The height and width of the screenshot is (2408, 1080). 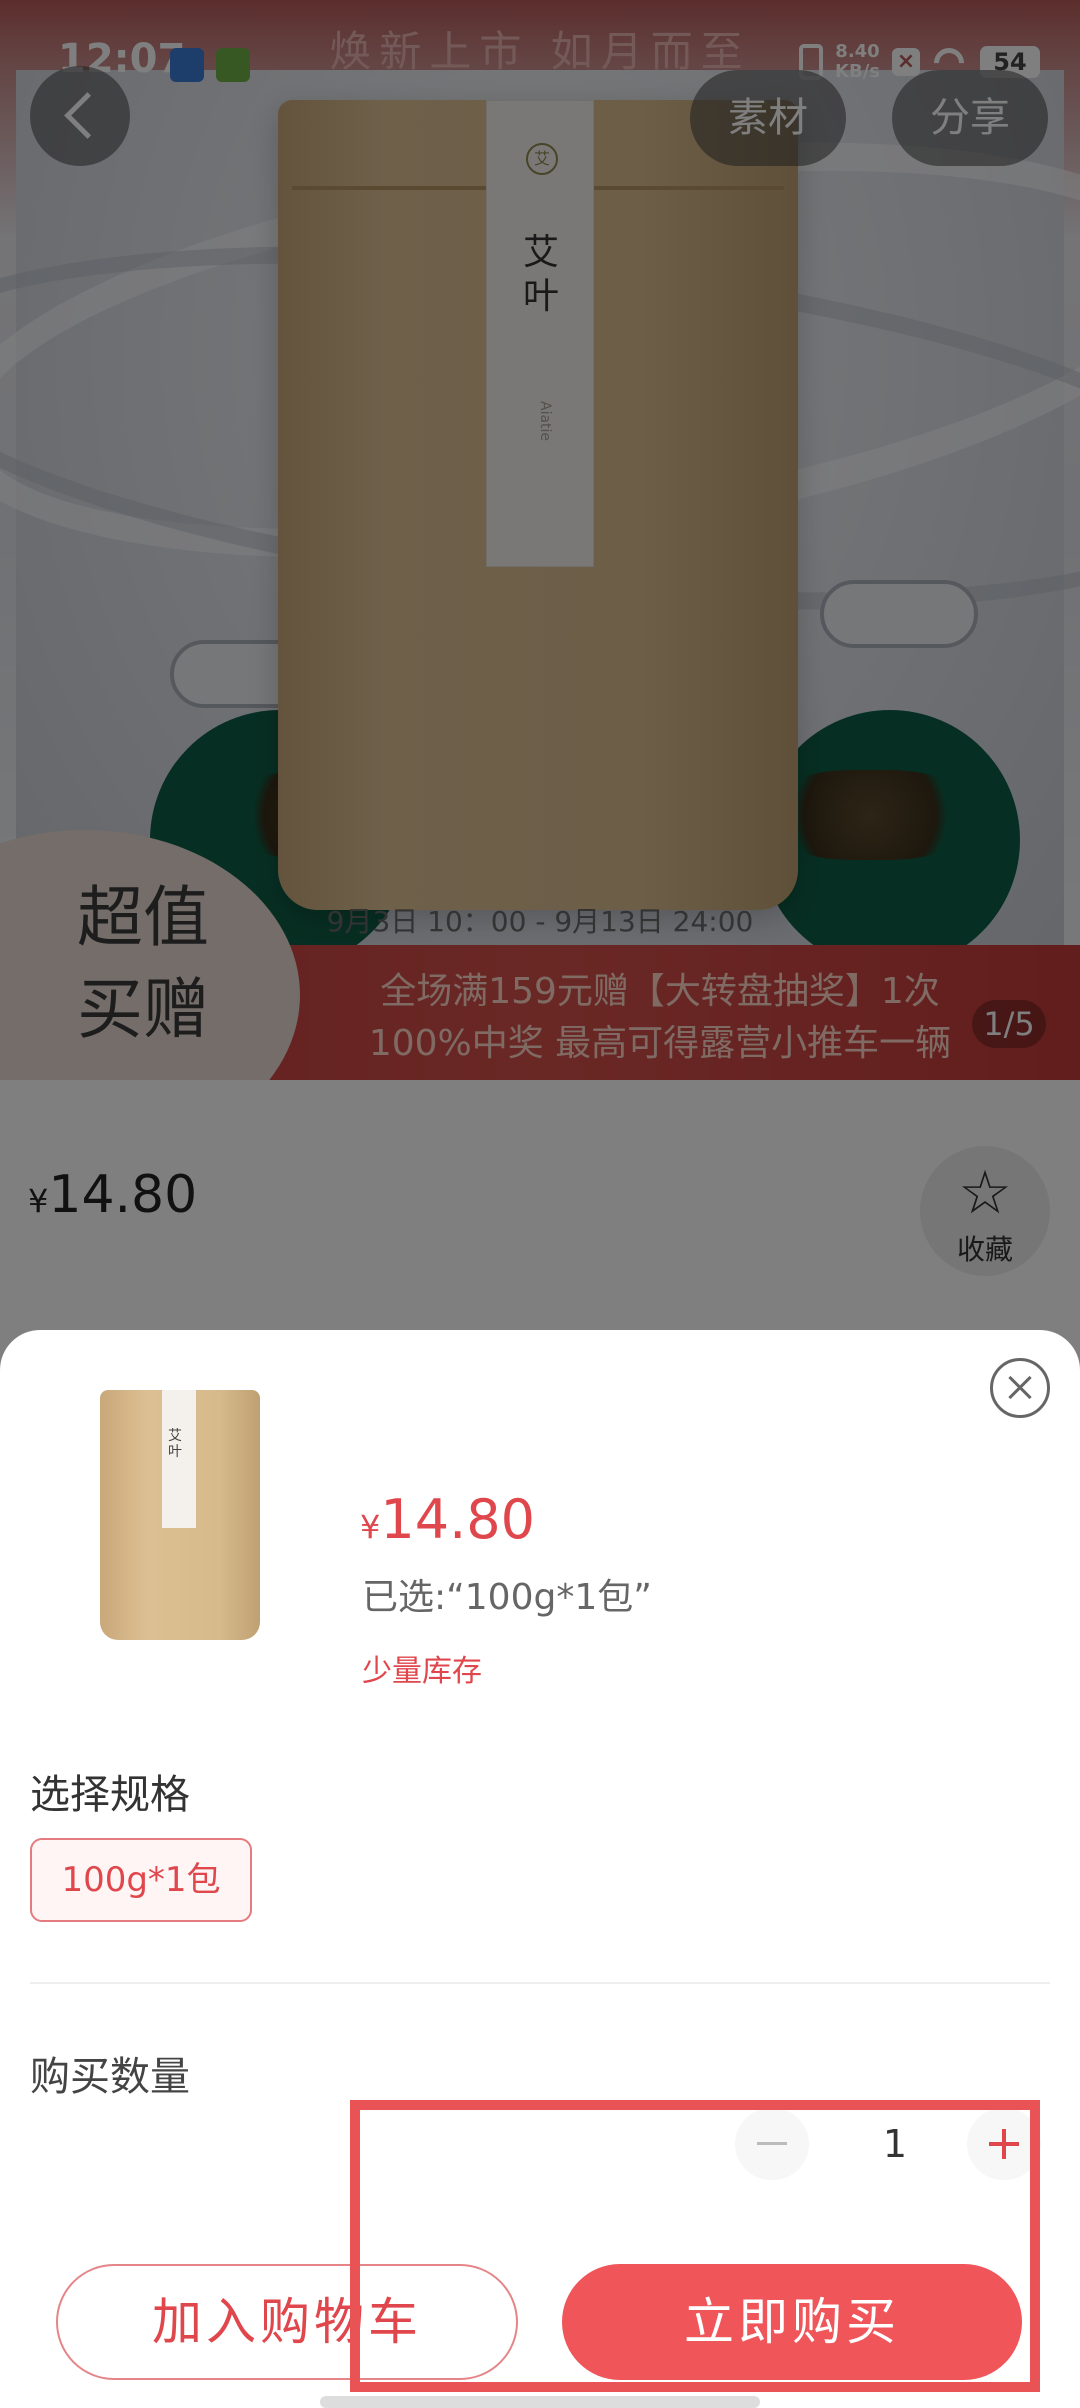 What do you see at coordinates (507, 1597) in the screenshot?
I see `selected-spec-text: 已选:“100g*1包”` at bounding box center [507, 1597].